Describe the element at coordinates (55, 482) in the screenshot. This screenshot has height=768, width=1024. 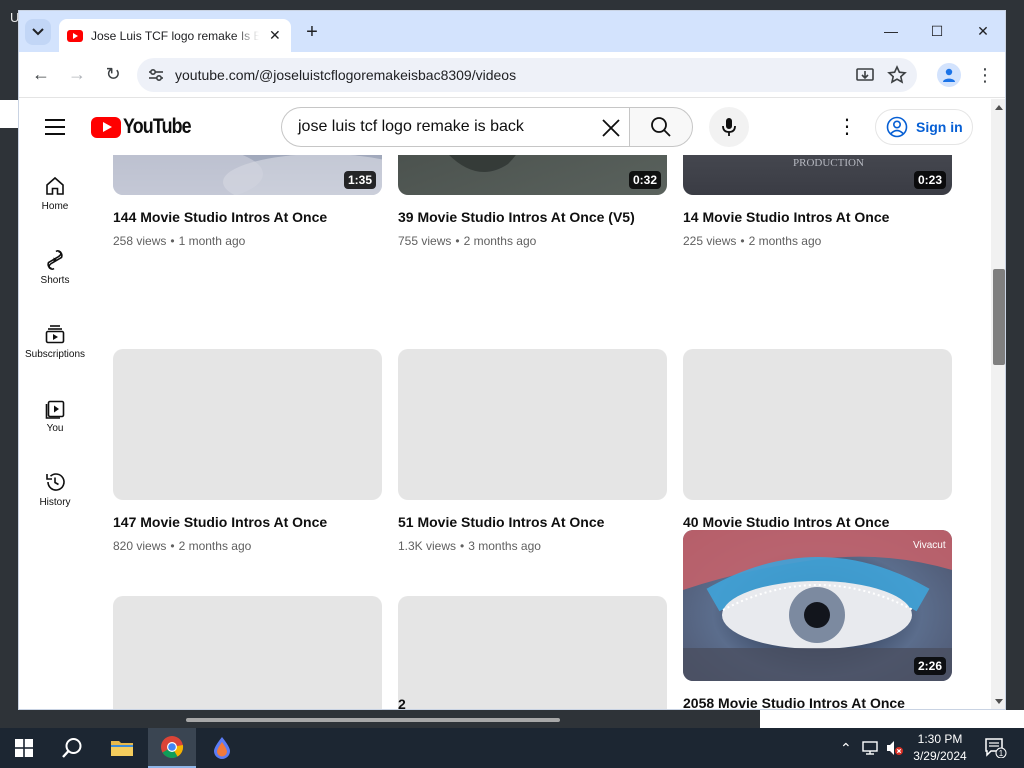
I see `history-icon` at that location.